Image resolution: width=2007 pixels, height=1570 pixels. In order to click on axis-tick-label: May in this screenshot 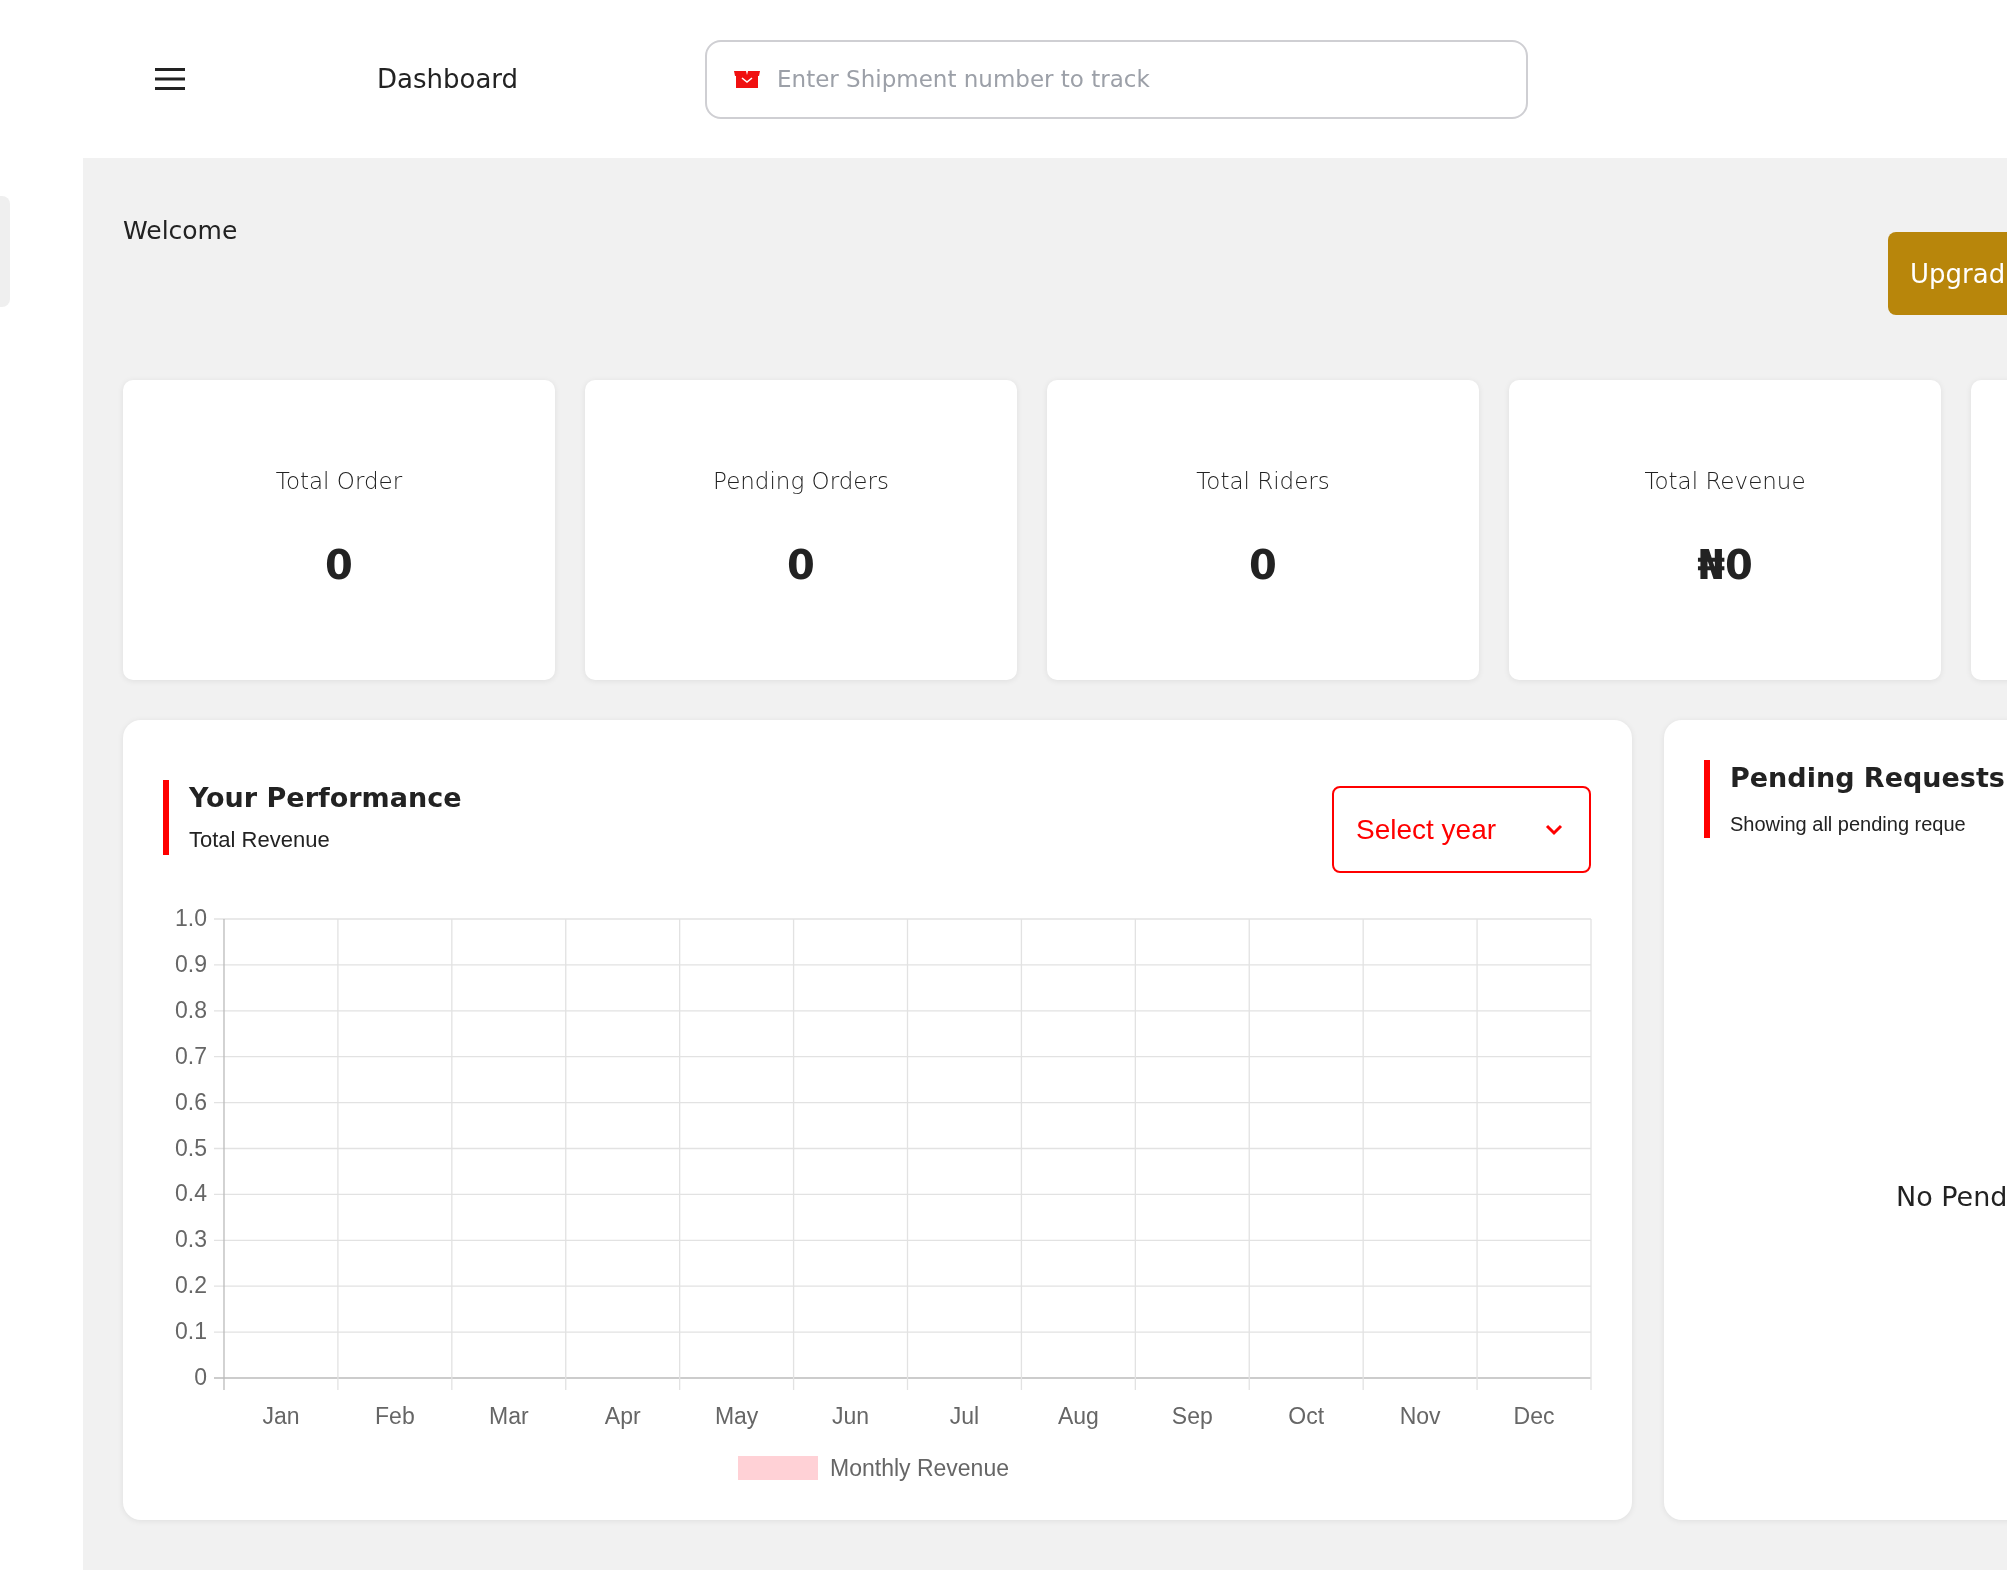, I will do `click(736, 1416)`.